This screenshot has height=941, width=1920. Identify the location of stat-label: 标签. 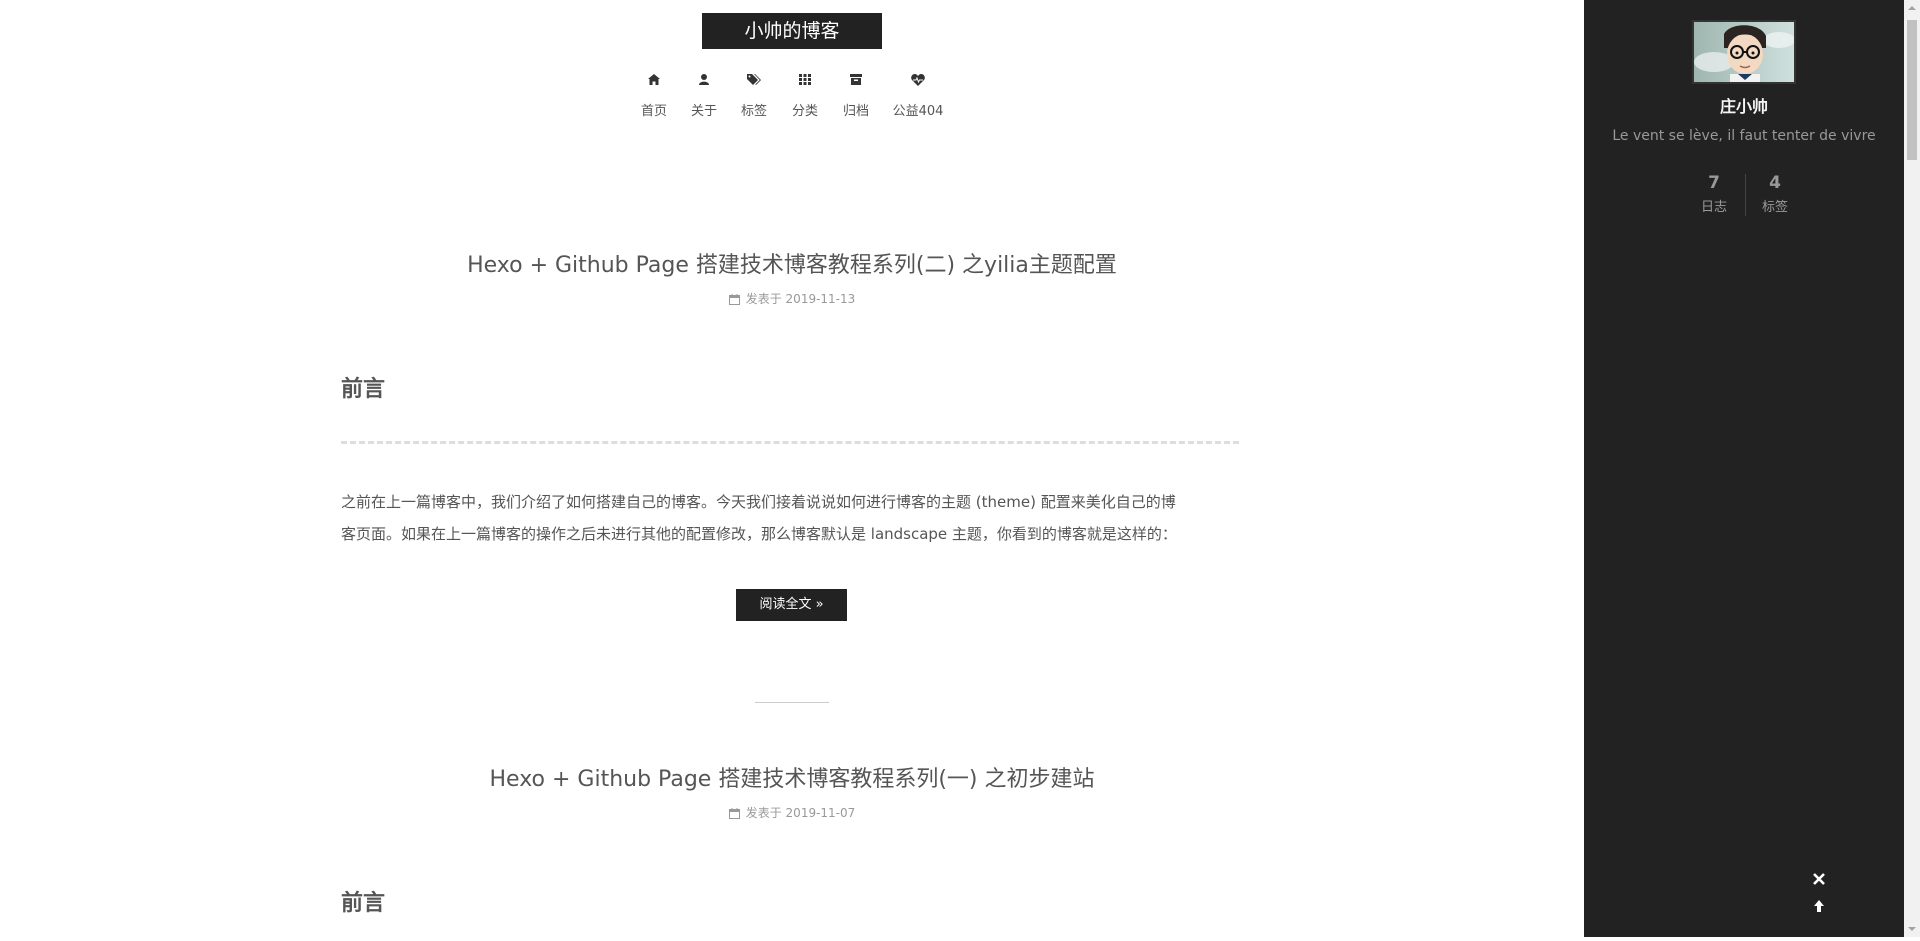
(1774, 207).